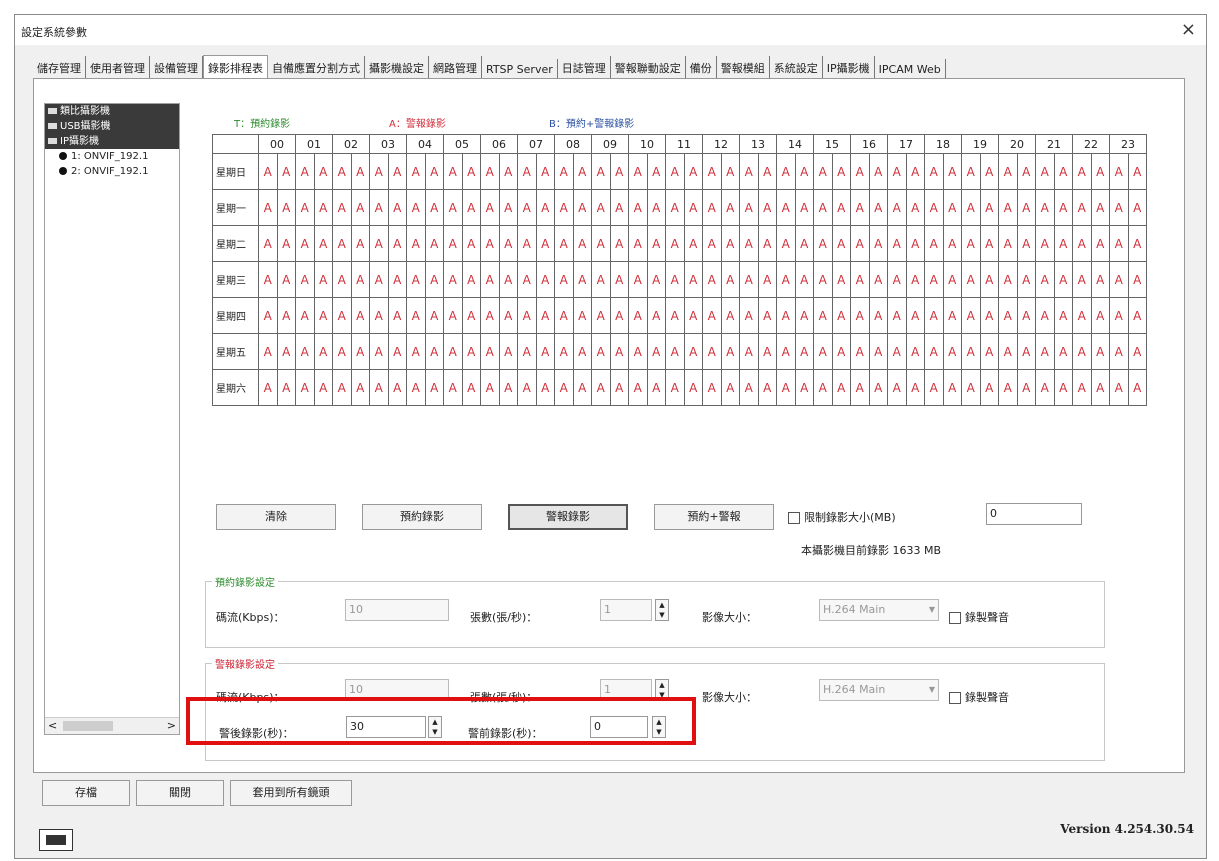 This screenshot has height=861, width=1219. What do you see at coordinates (316, 67) in the screenshot?
I see `tab-4: 自備應置分割方式` at bounding box center [316, 67].